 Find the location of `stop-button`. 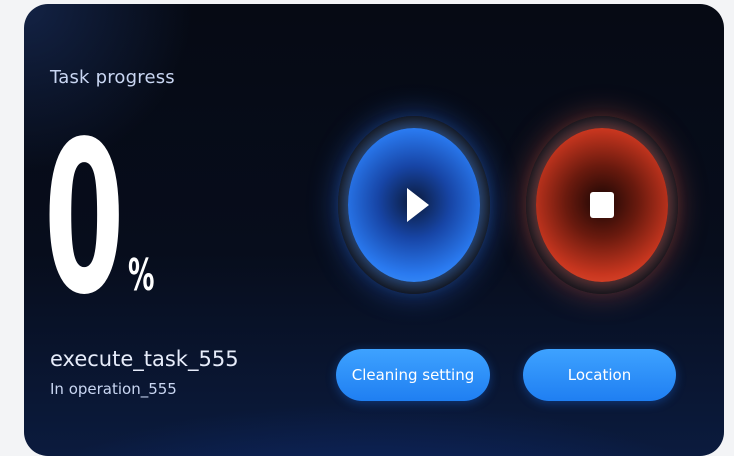

stop-button is located at coordinates (602, 205).